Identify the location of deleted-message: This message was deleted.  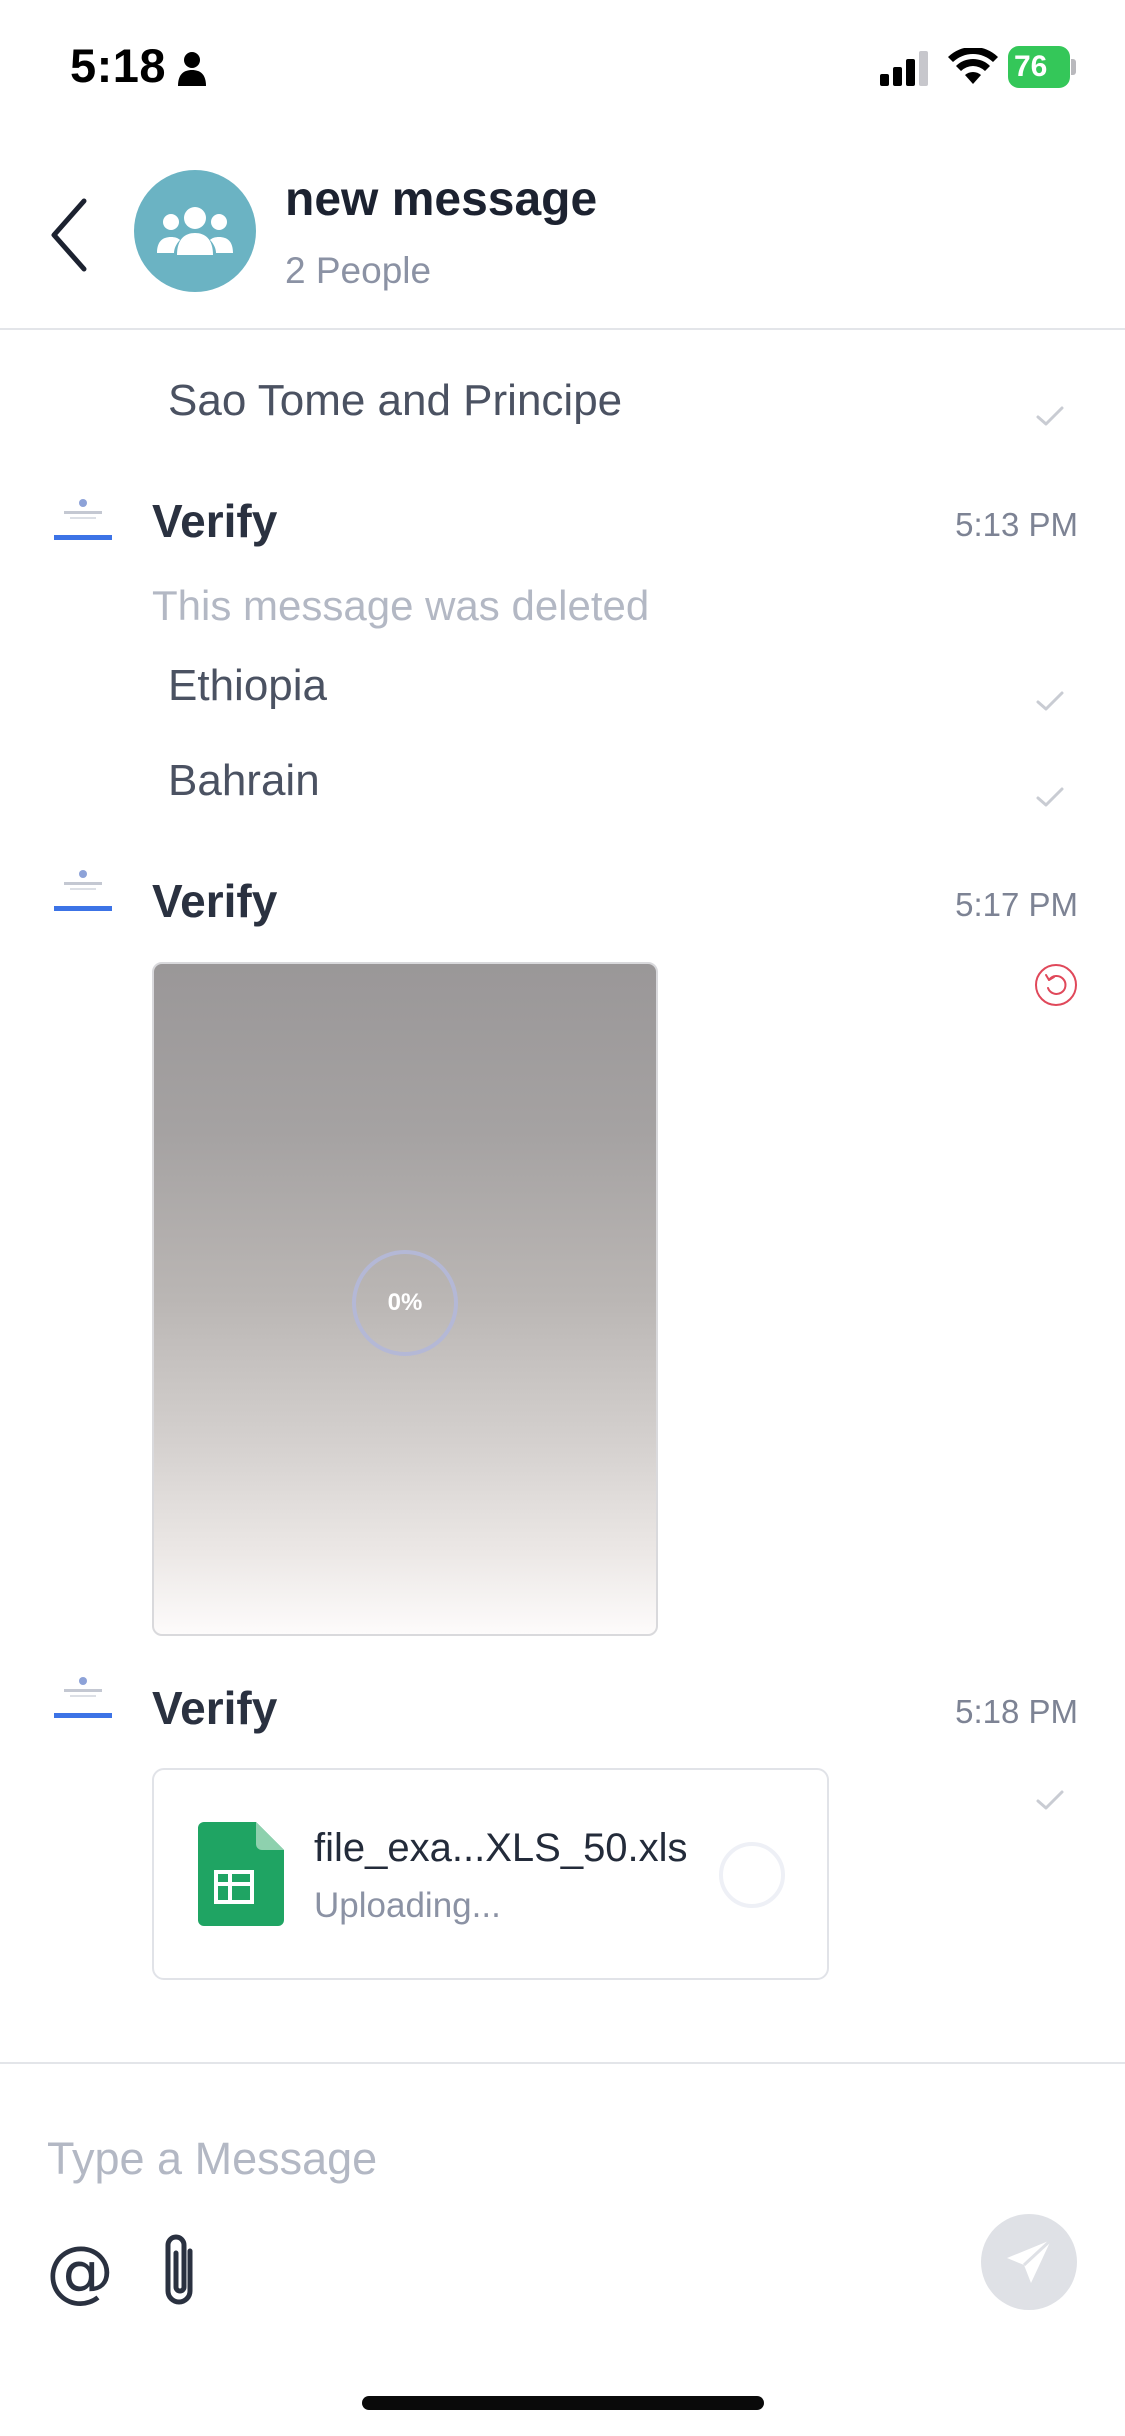
(401, 605).